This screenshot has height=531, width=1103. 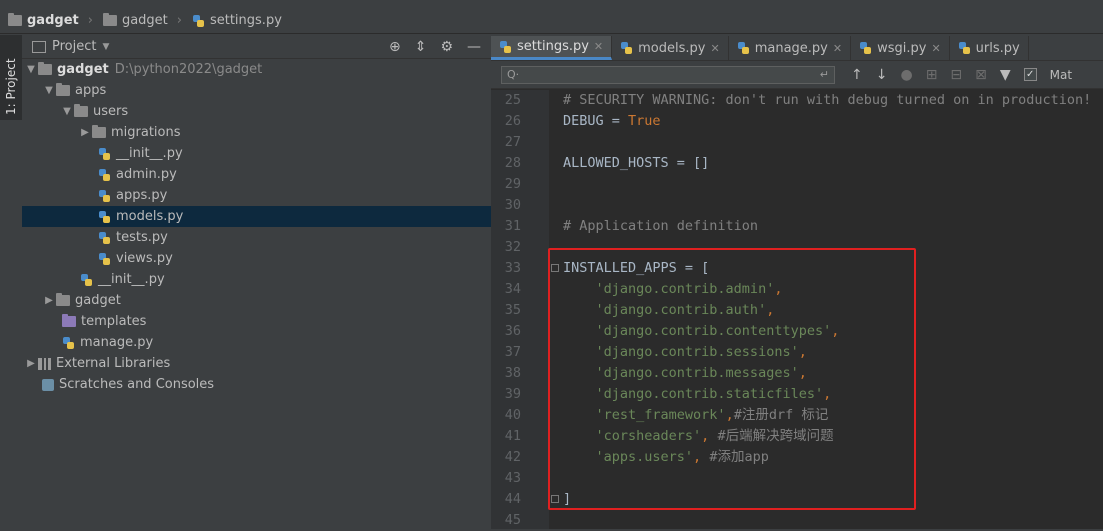 I want to click on tree-item-migrations: ▶ migrations, so click(x=256, y=132).